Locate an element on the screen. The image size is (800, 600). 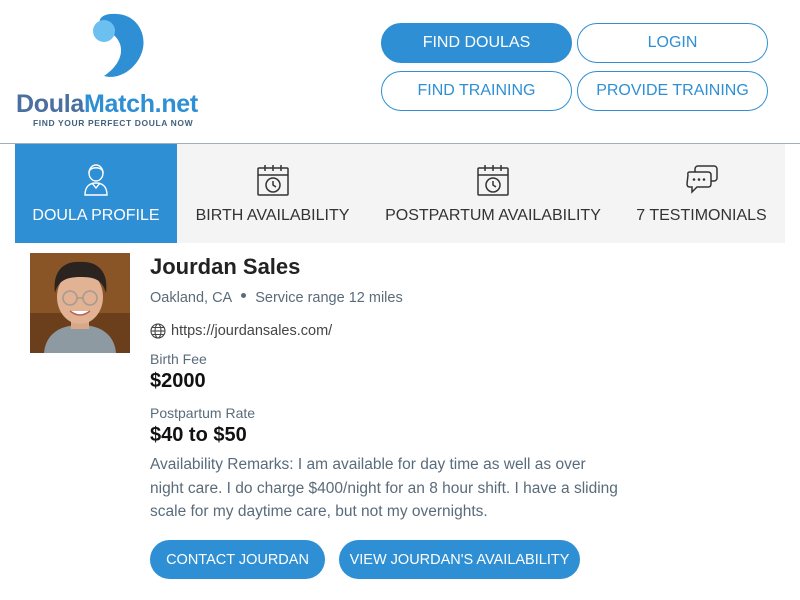
tab-birth-availability: BIRTH AVAILABILITY is located at coordinates (272, 193).